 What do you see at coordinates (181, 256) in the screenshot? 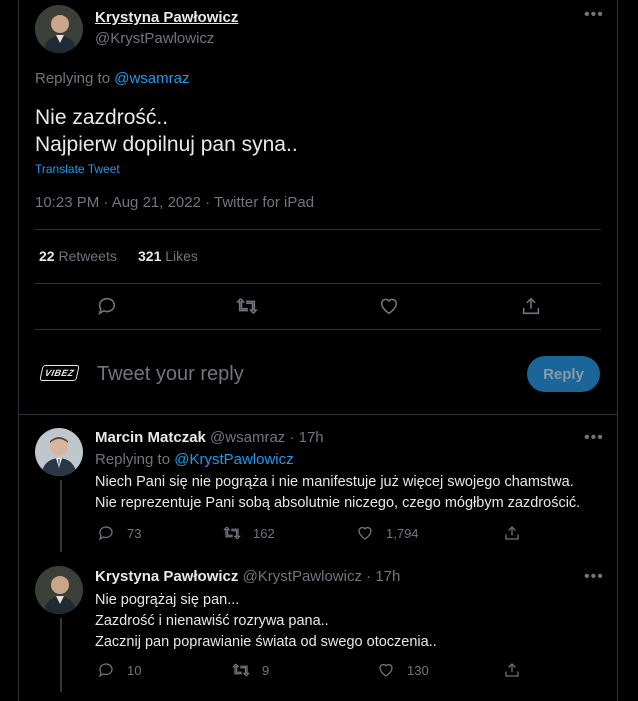
I see `likes-label: Likes` at bounding box center [181, 256].